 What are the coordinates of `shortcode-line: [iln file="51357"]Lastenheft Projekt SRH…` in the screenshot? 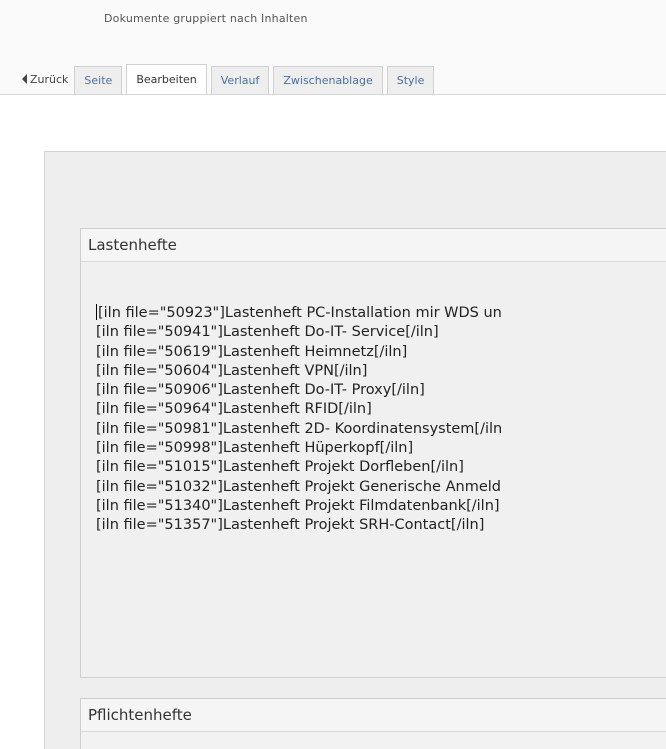 It's located at (299, 525).